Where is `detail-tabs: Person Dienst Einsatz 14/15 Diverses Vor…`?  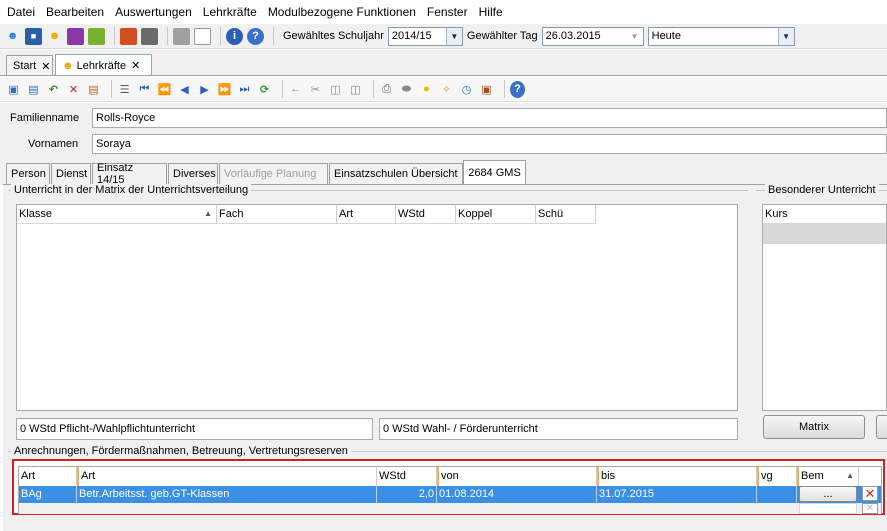
detail-tabs: Person Dienst Einsatz 14/15 Diverses Vor… is located at coordinates (443, 172).